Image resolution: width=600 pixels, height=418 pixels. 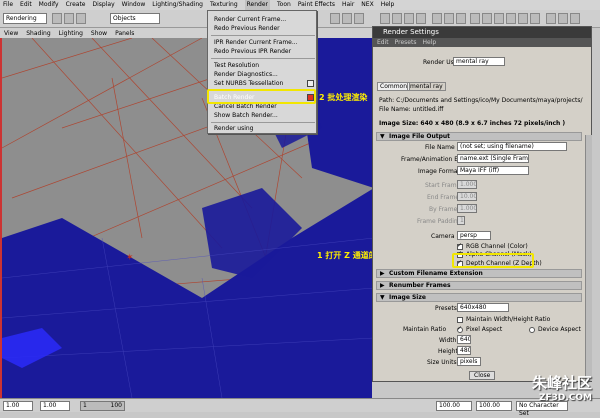 What do you see at coordinates (482, 32) in the screenshot?
I see `render-settings-title: Render Settings` at bounding box center [482, 32].